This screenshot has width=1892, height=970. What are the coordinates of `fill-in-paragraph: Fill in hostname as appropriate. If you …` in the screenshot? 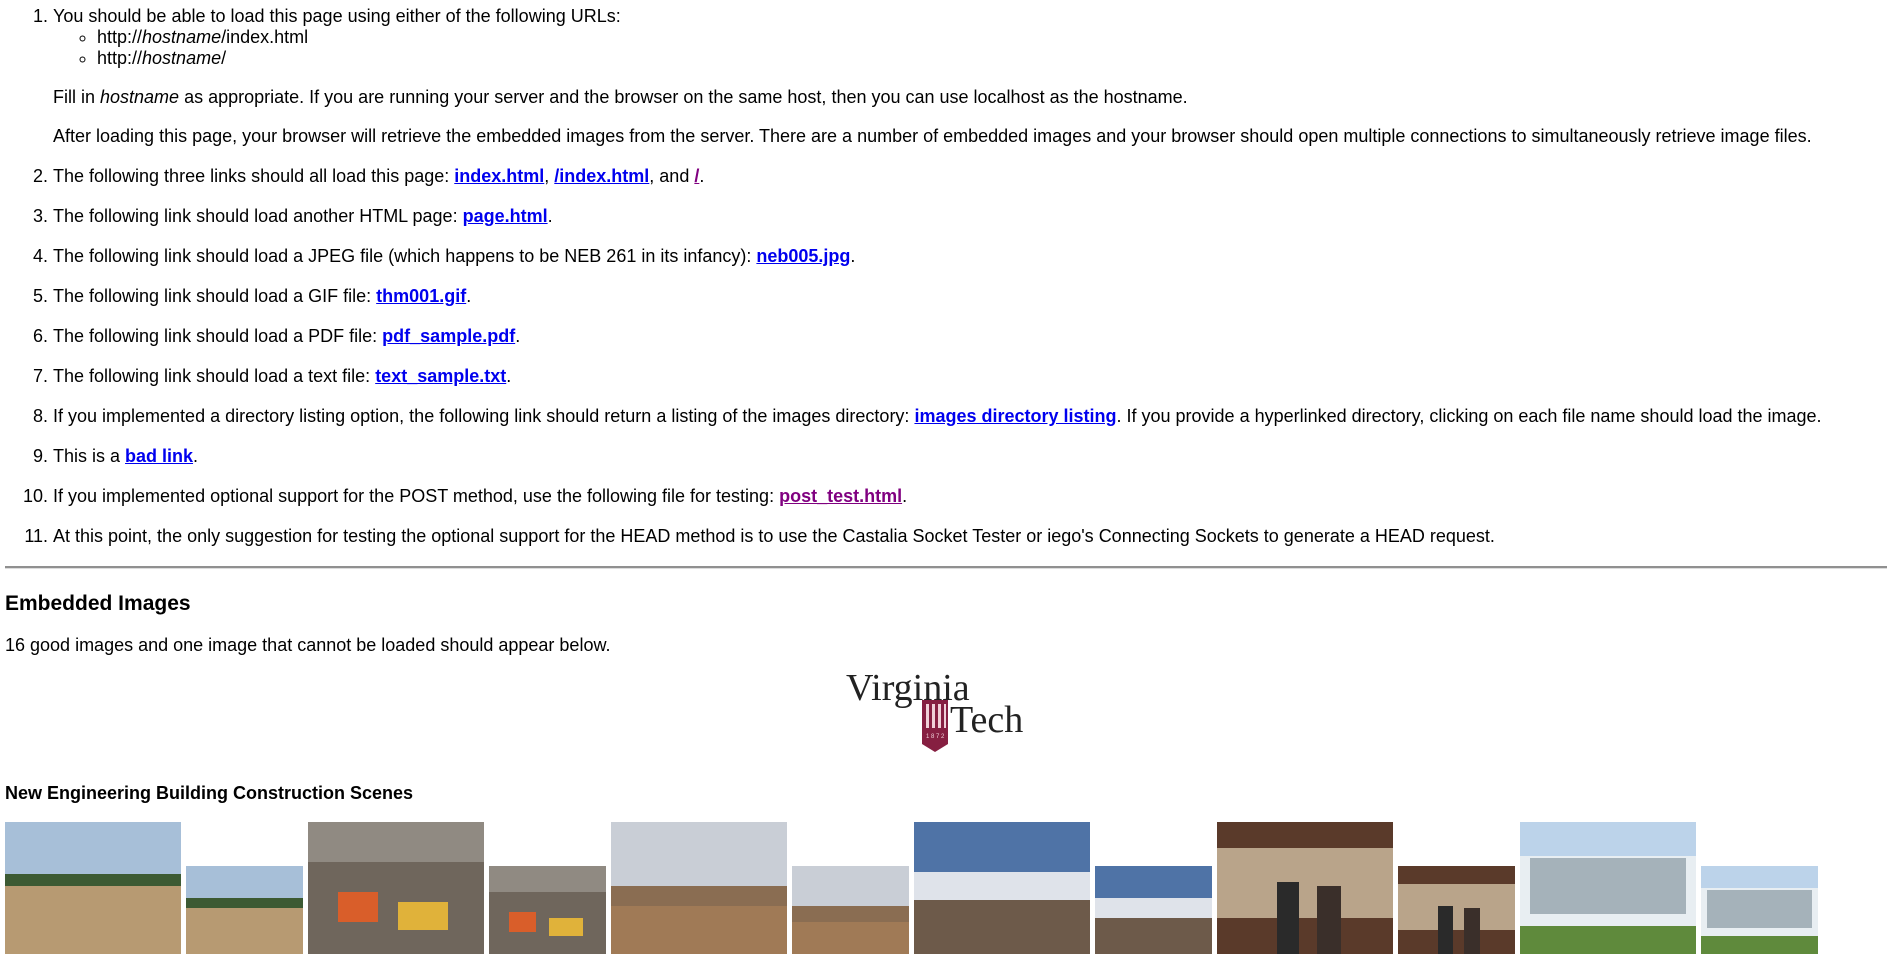 It's located at (970, 97).